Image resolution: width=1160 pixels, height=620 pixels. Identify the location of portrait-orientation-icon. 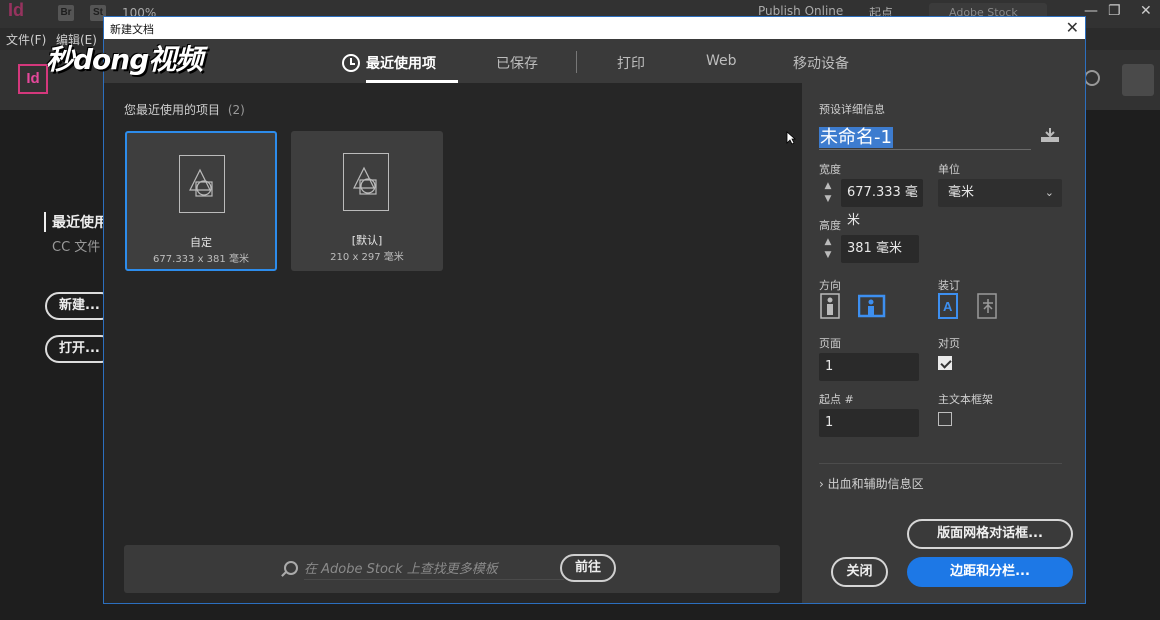
(831, 306).